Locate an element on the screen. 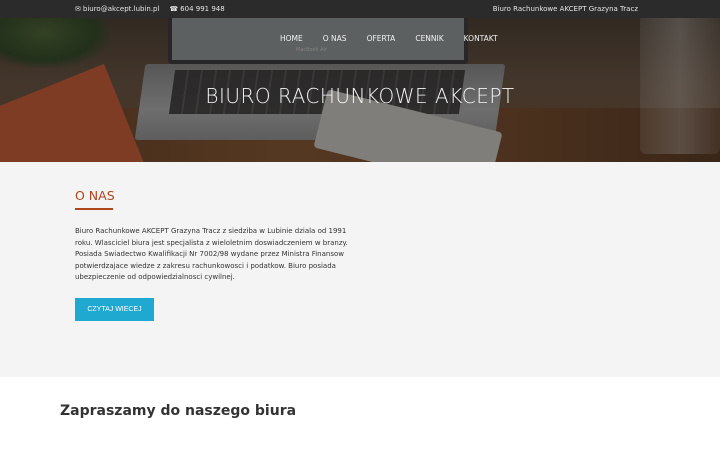 This screenshot has height=450, width=720. welcome-heading: Zapraszamy do naszego biura is located at coordinates (178, 411).